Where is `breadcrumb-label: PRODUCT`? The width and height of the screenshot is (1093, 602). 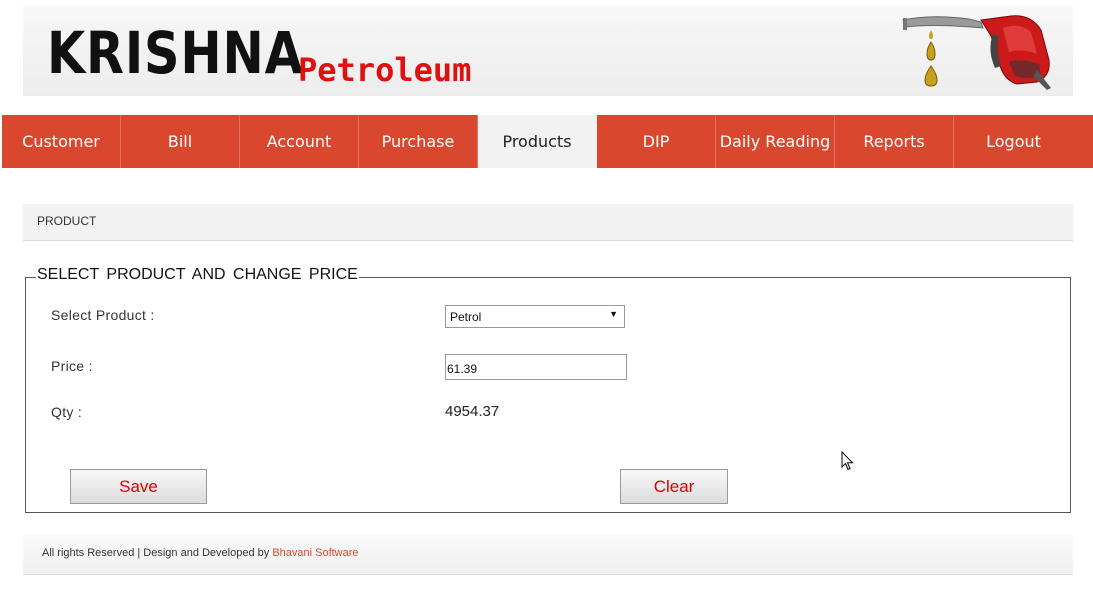
breadcrumb-label: PRODUCT is located at coordinates (67, 221).